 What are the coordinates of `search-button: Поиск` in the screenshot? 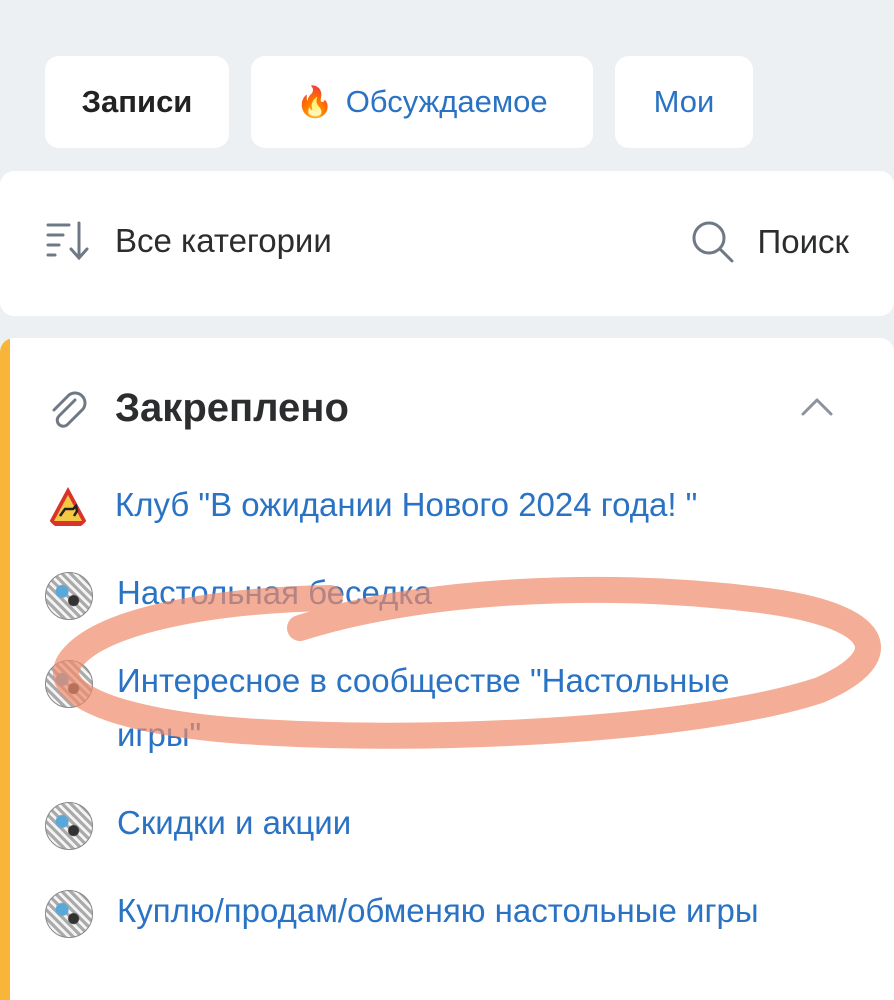 It's located at (769, 242).